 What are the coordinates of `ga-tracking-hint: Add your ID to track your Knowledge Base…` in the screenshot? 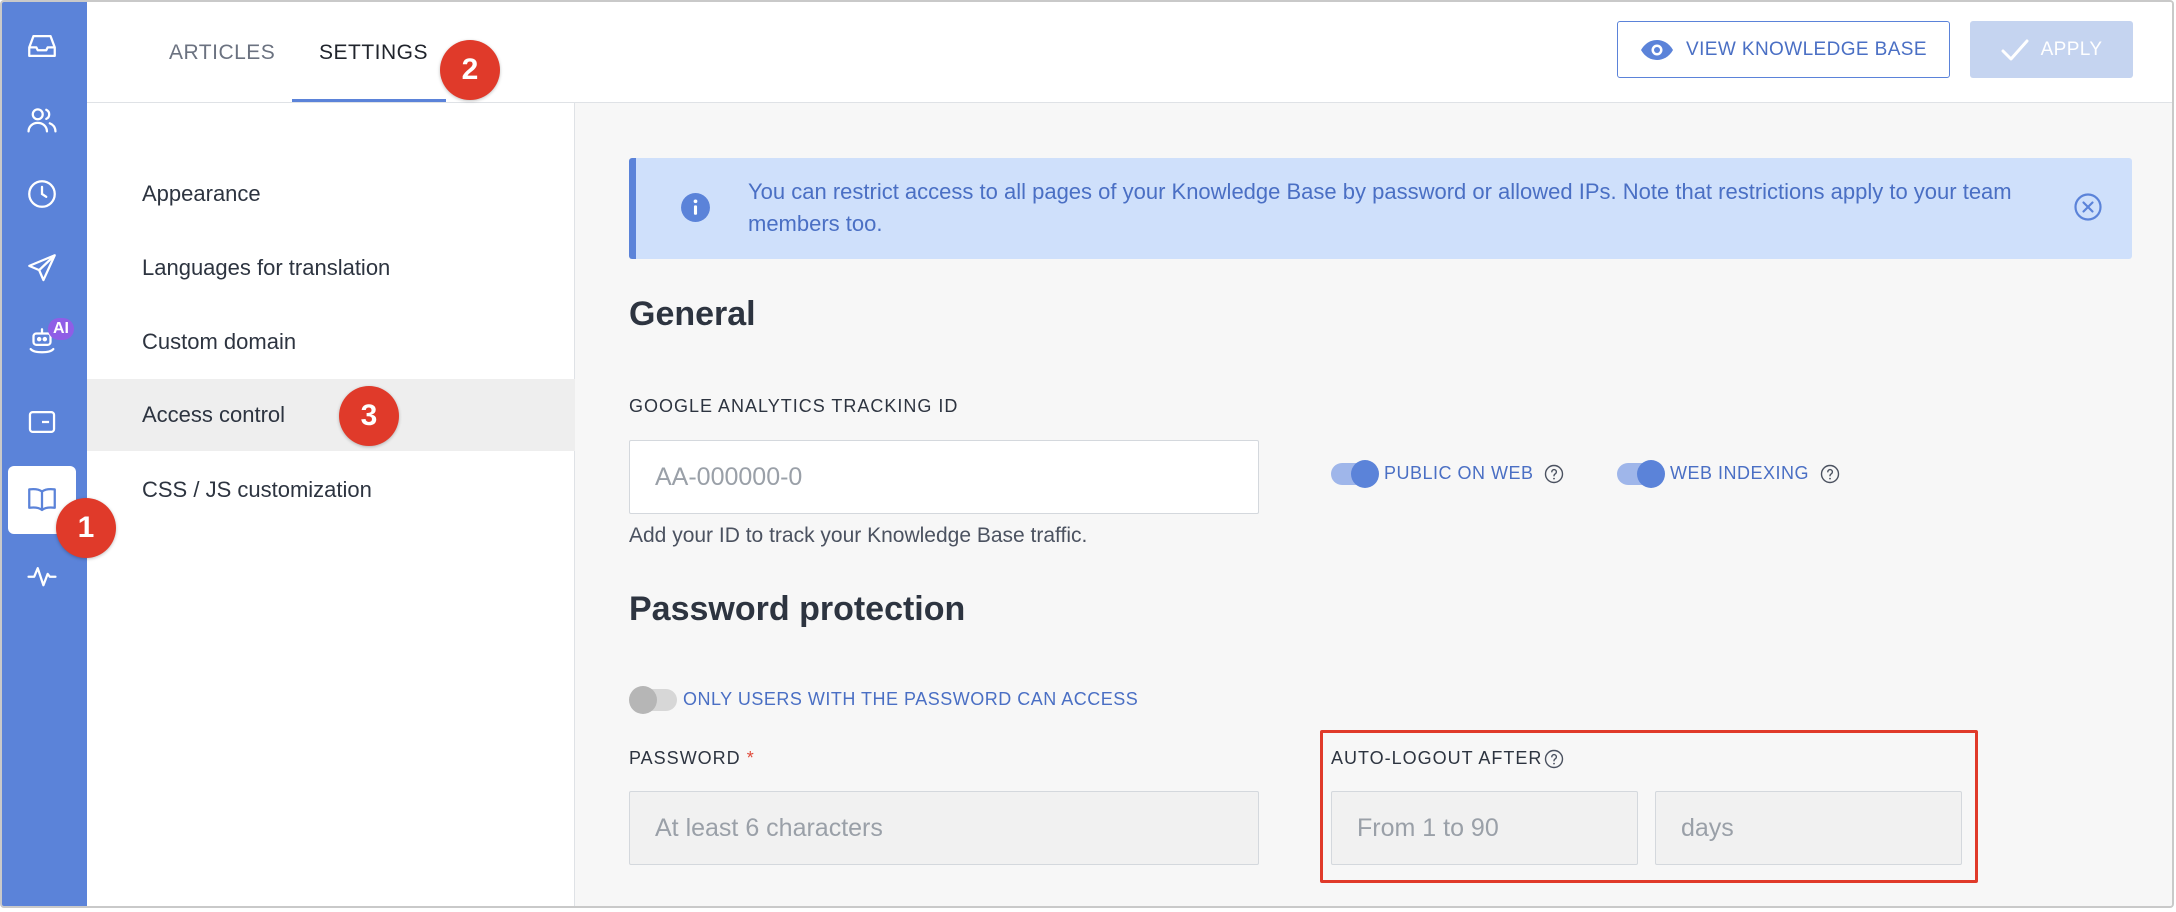 It's located at (858, 535).